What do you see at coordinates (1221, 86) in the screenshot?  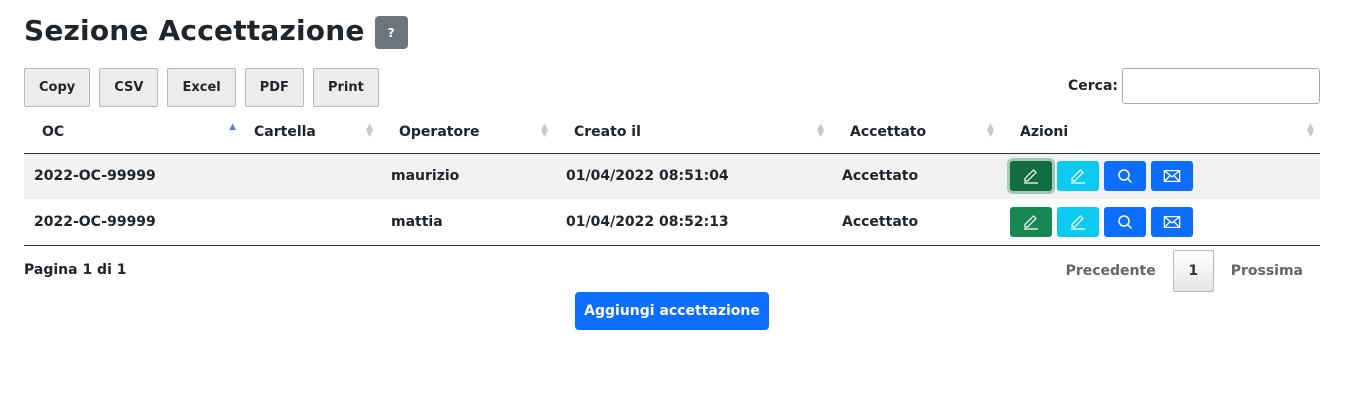 I see `search-input` at bounding box center [1221, 86].